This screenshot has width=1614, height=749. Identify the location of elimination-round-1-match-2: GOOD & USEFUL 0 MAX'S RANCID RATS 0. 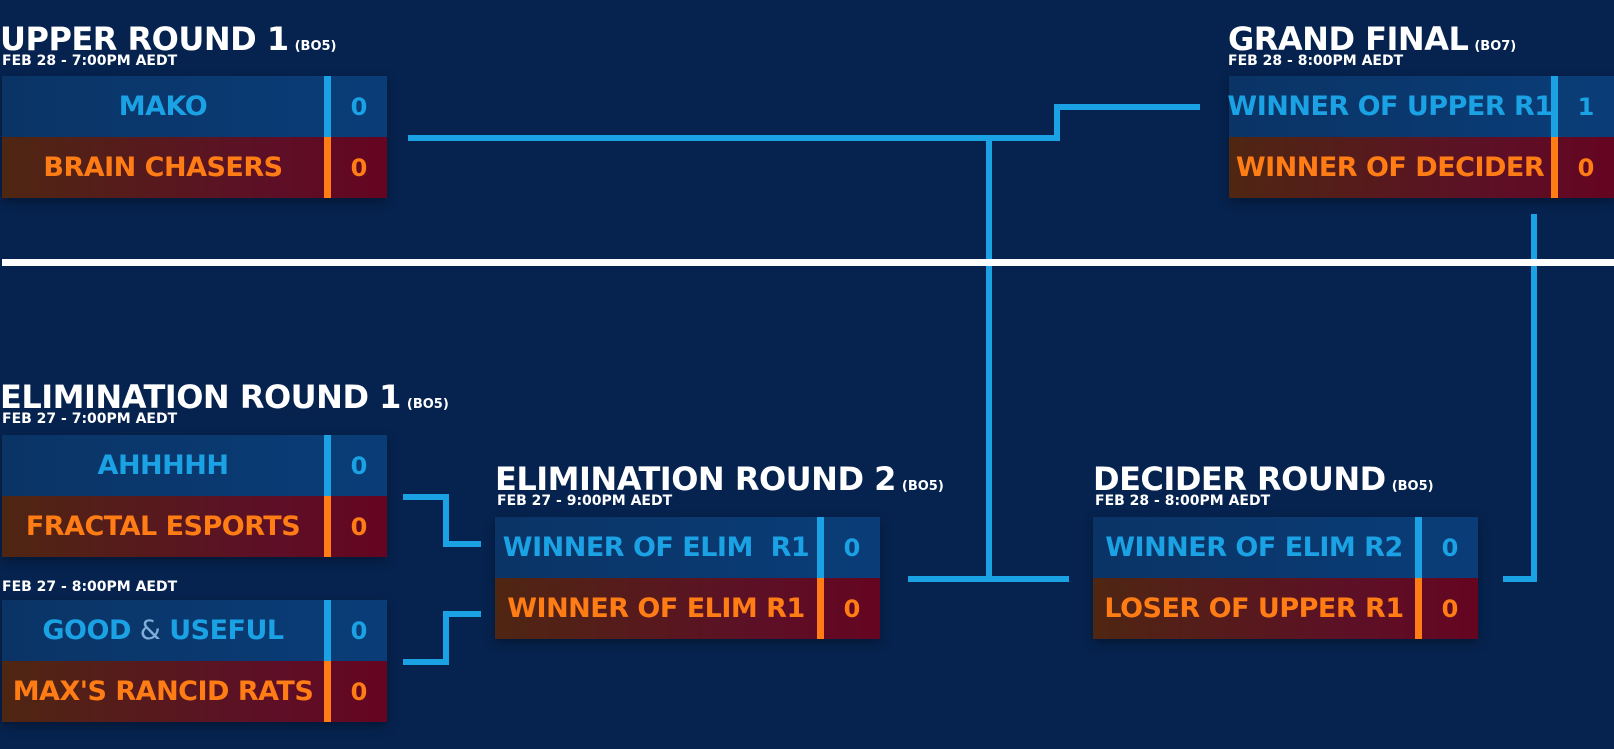
(194, 661).